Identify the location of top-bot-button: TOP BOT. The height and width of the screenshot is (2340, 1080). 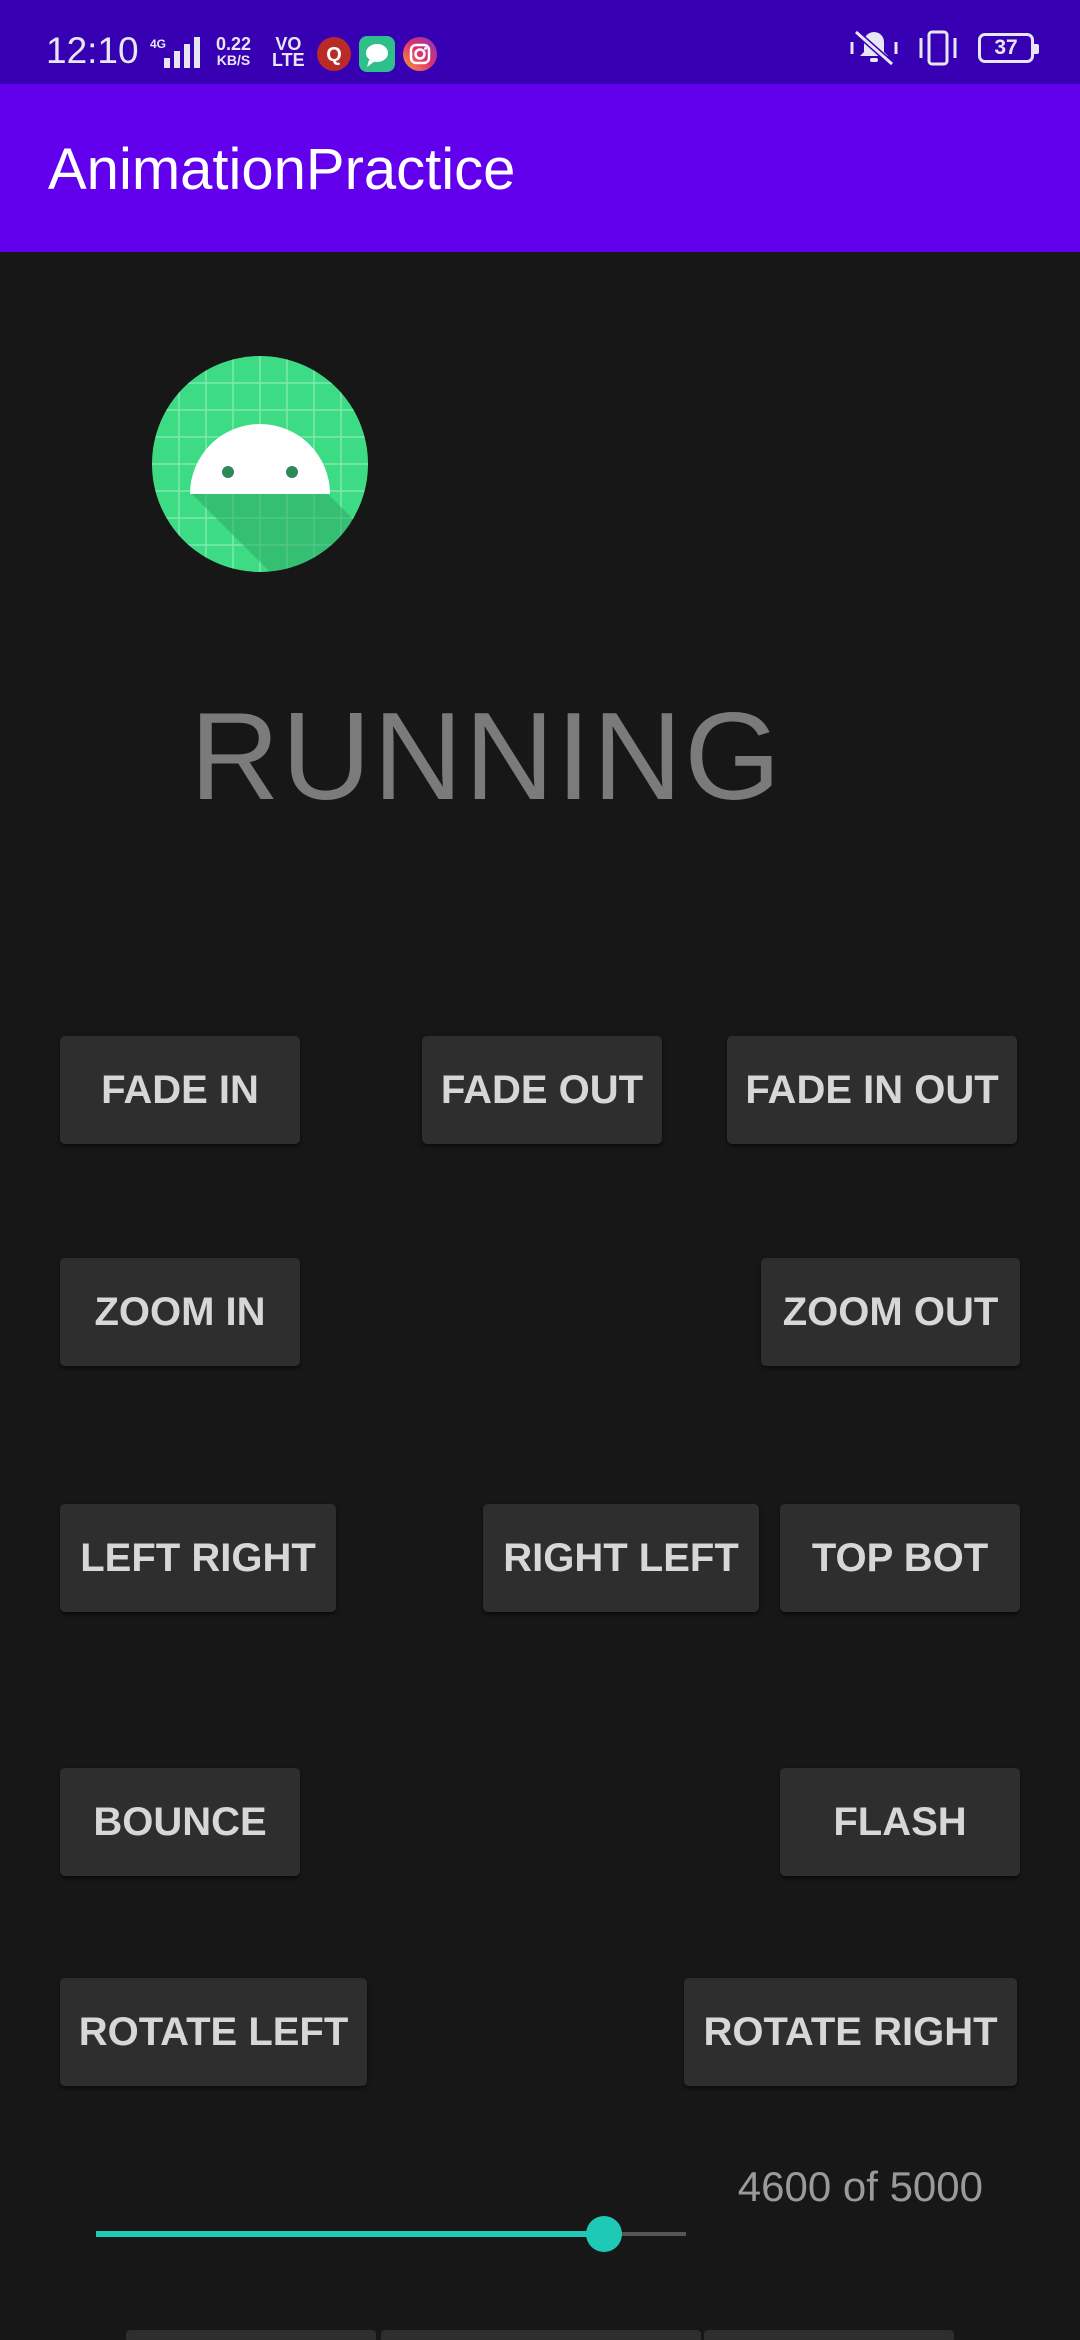
(900, 1558).